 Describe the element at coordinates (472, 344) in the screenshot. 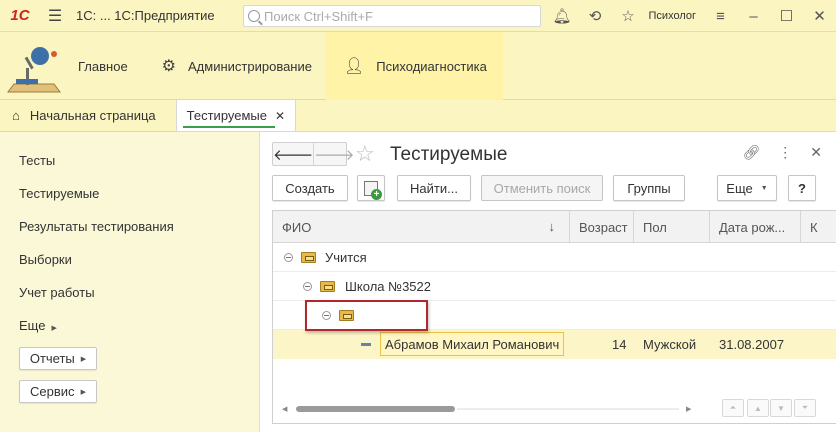

I see `fio-cell: Абрамов Михаил Романович` at that location.